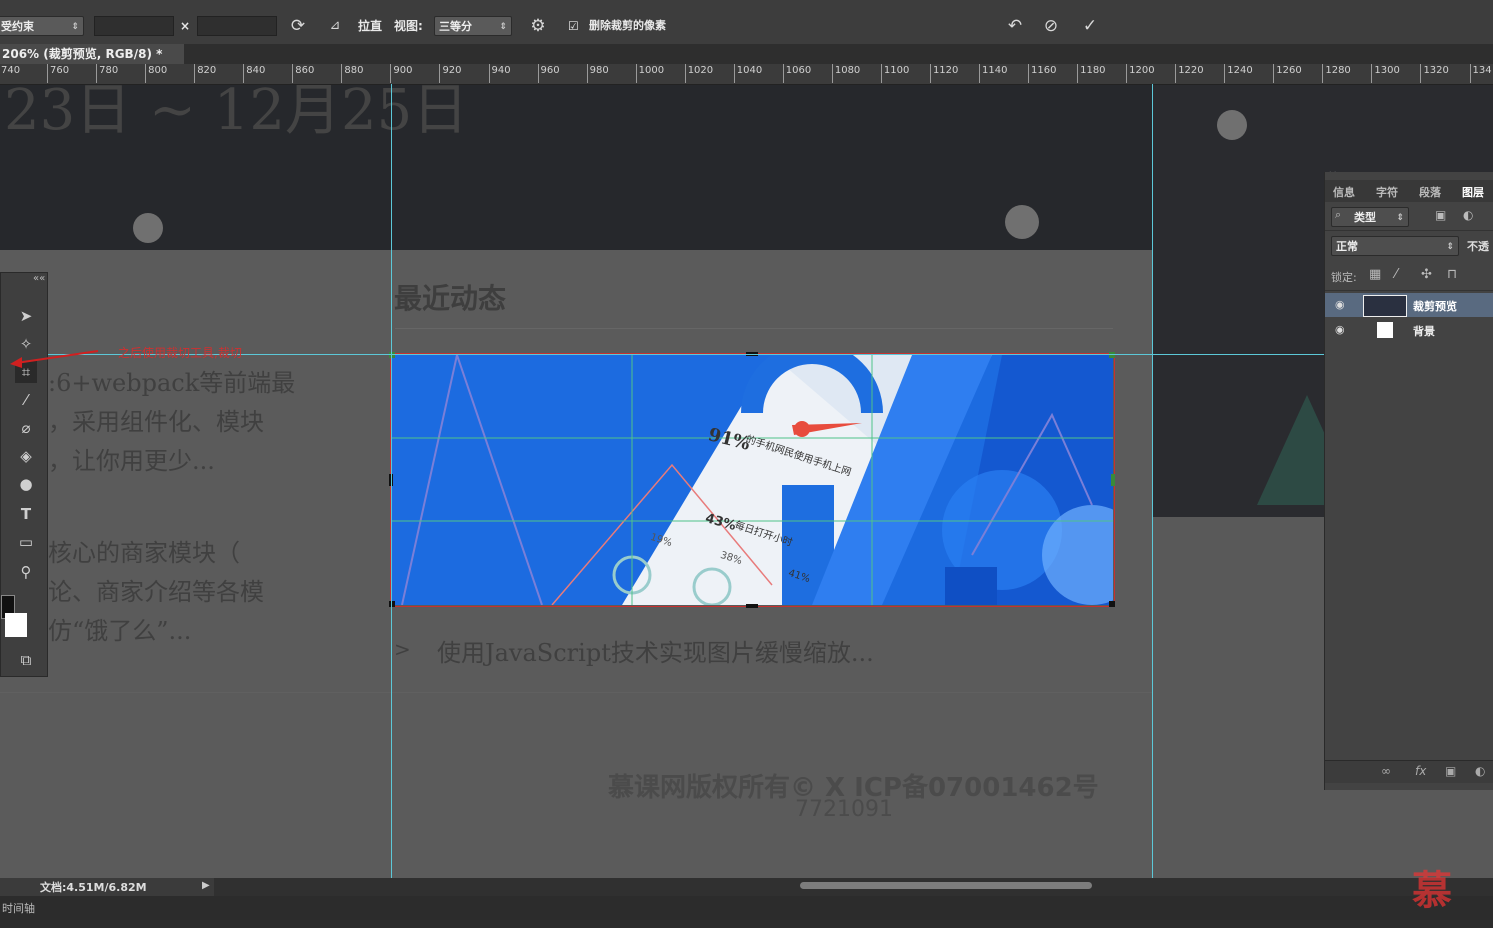 This screenshot has height=928, width=1493. I want to click on layer-name: 背景, so click(1424, 331).